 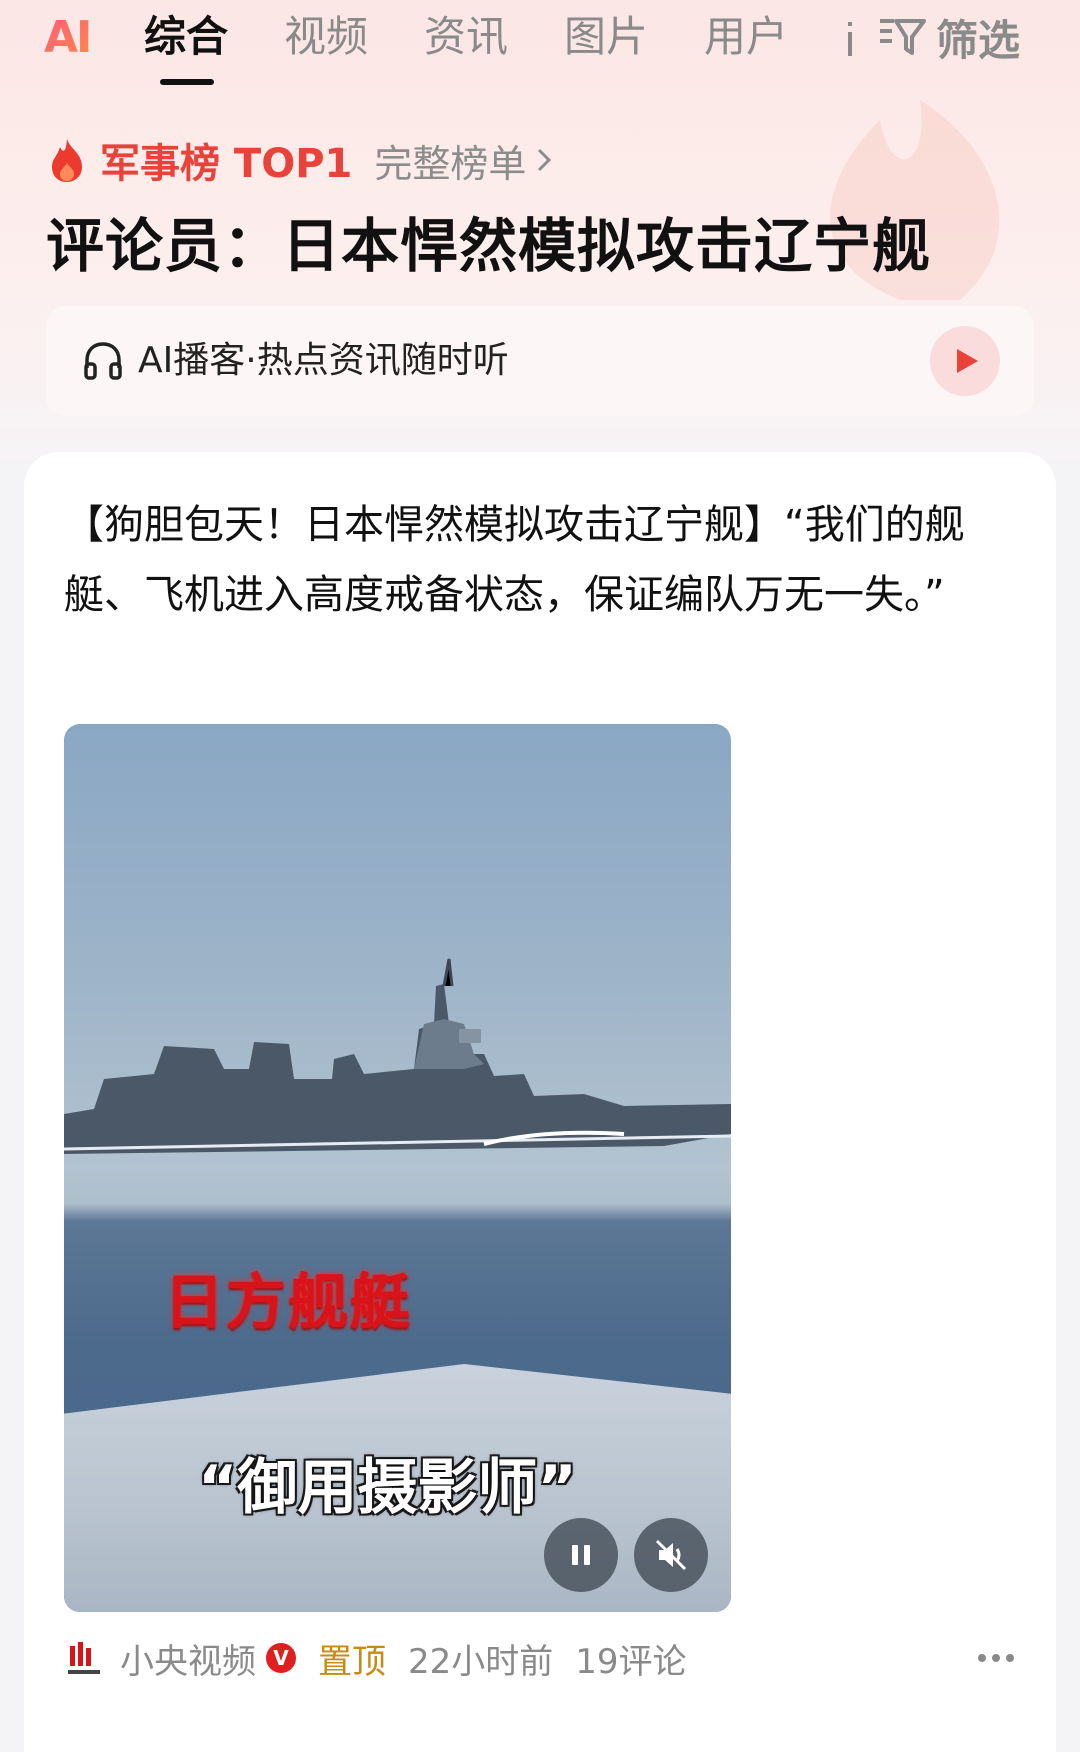 What do you see at coordinates (103, 361) in the screenshot?
I see `headphones-icon` at bounding box center [103, 361].